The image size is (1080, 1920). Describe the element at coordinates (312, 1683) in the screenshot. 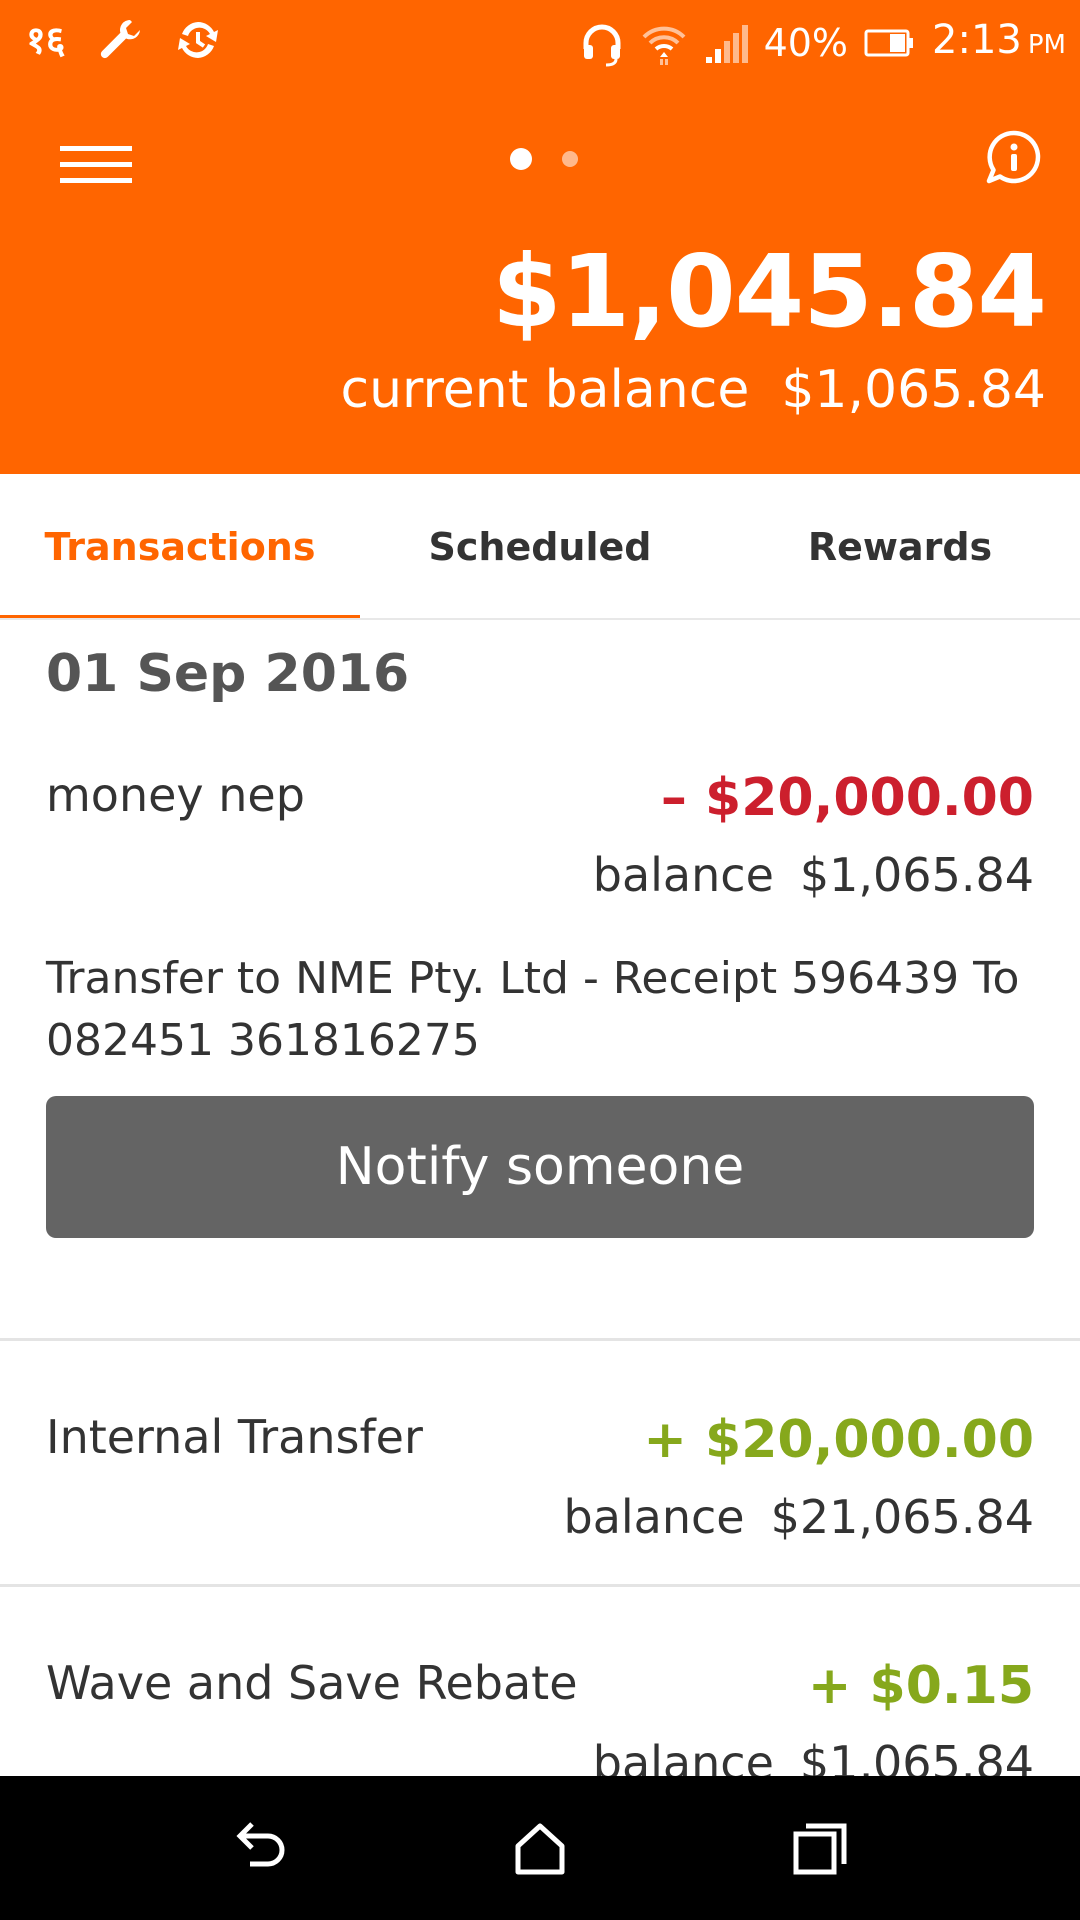

I see `transaction-name: Wave and Save Rebate` at that location.